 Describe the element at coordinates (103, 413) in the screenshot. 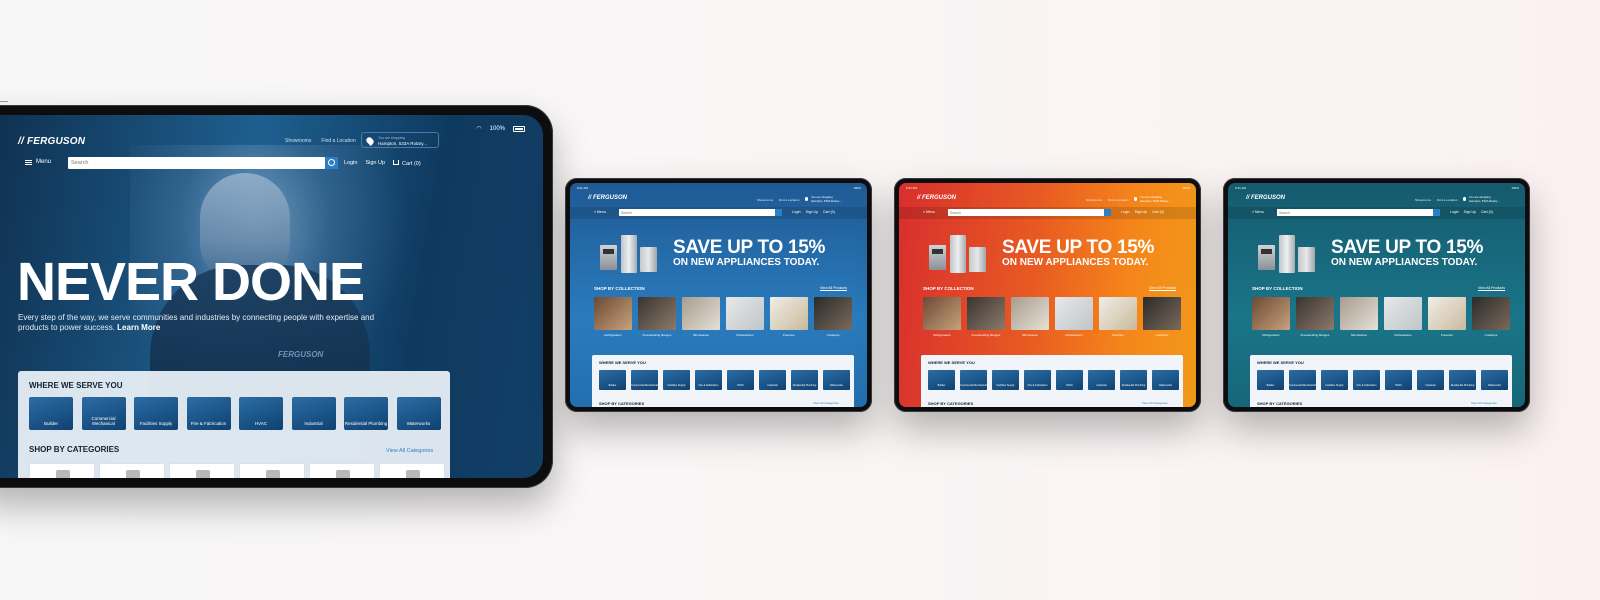

I see `serve-tile-commercial-mechanical: Commercial Mechanical` at that location.